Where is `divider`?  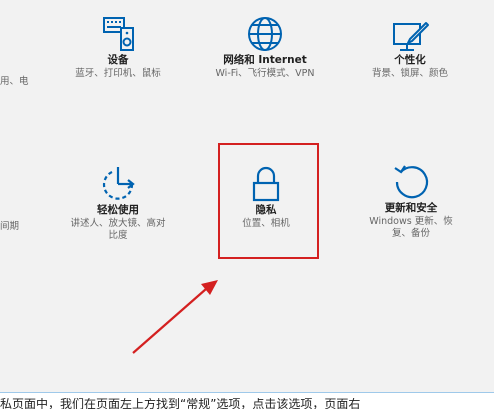
divider is located at coordinates (247, 392).